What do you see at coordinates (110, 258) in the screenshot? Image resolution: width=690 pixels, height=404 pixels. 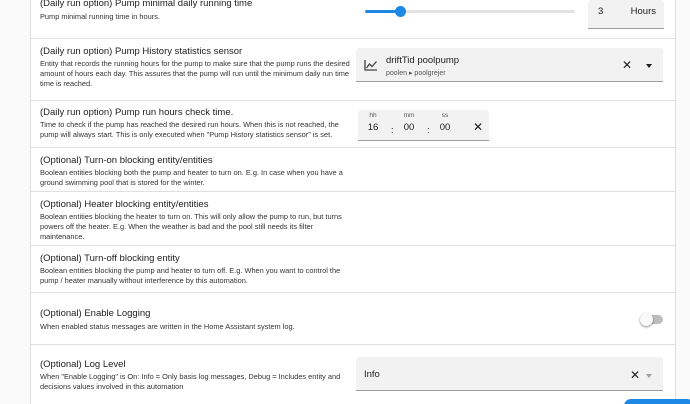 I see `turn-off-blocking-title: (Optional) Turn-off blocking entity` at bounding box center [110, 258].